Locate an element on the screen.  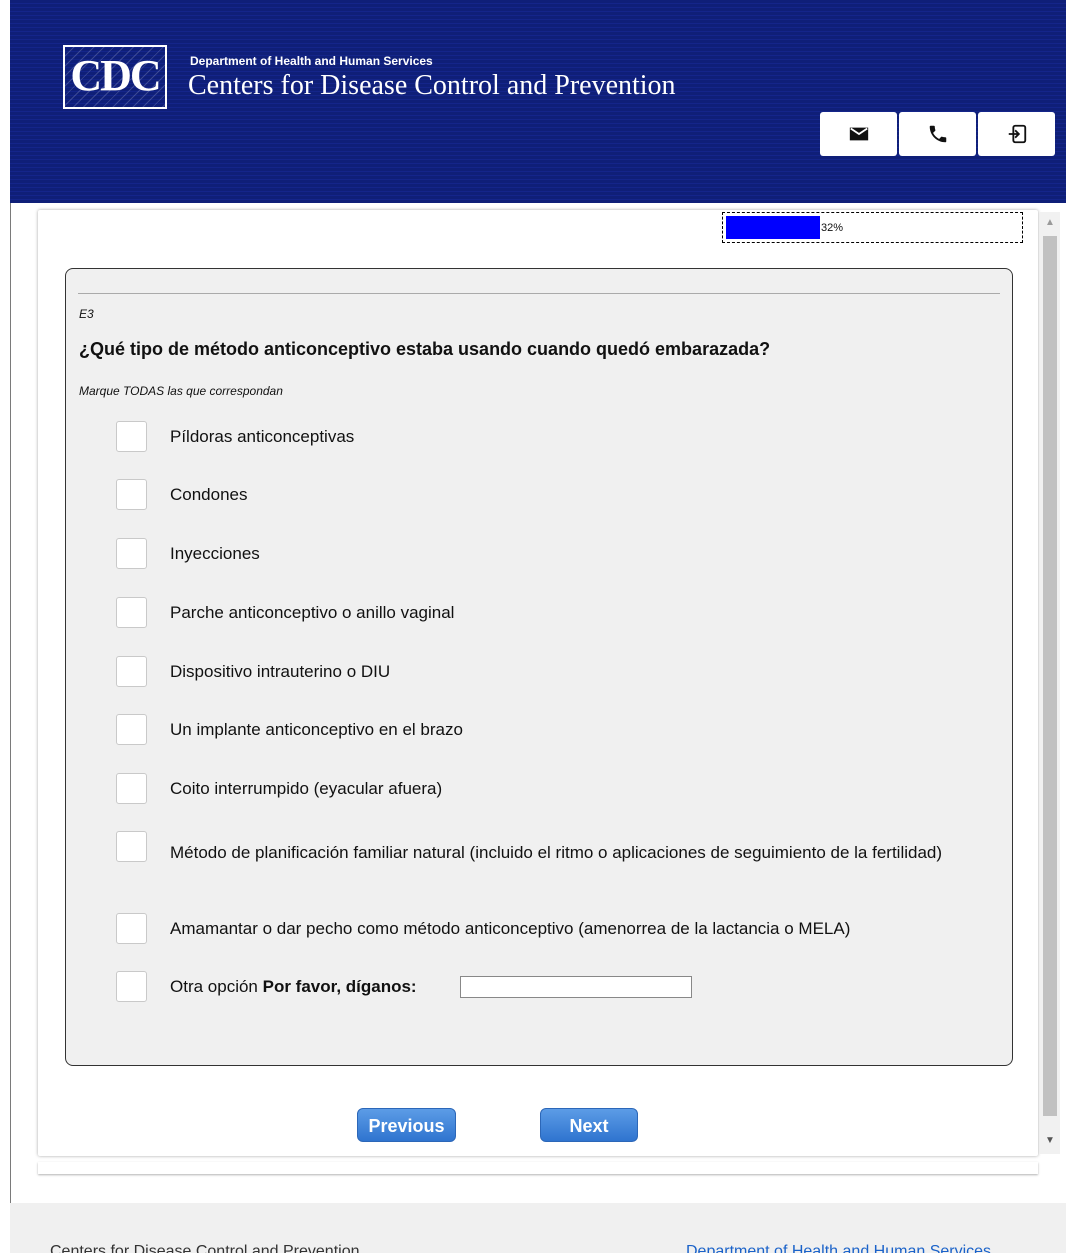
phone-button is located at coordinates (937, 134).